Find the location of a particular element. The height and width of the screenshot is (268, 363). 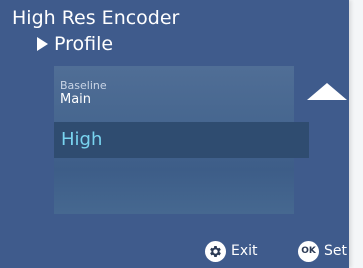

exit-button: Exit is located at coordinates (231, 251).